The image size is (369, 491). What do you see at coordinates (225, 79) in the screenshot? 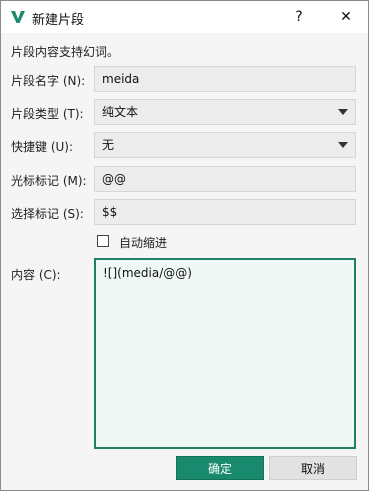
I see `name-input` at bounding box center [225, 79].